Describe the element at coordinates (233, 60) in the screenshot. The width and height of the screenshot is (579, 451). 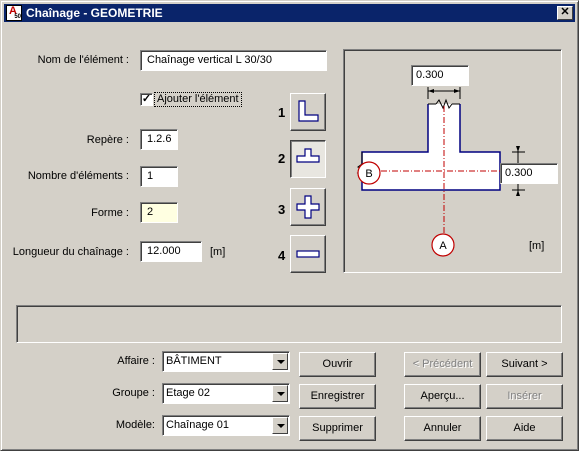
I see `element-name-input: Chaînage vertical L 30/30` at that location.